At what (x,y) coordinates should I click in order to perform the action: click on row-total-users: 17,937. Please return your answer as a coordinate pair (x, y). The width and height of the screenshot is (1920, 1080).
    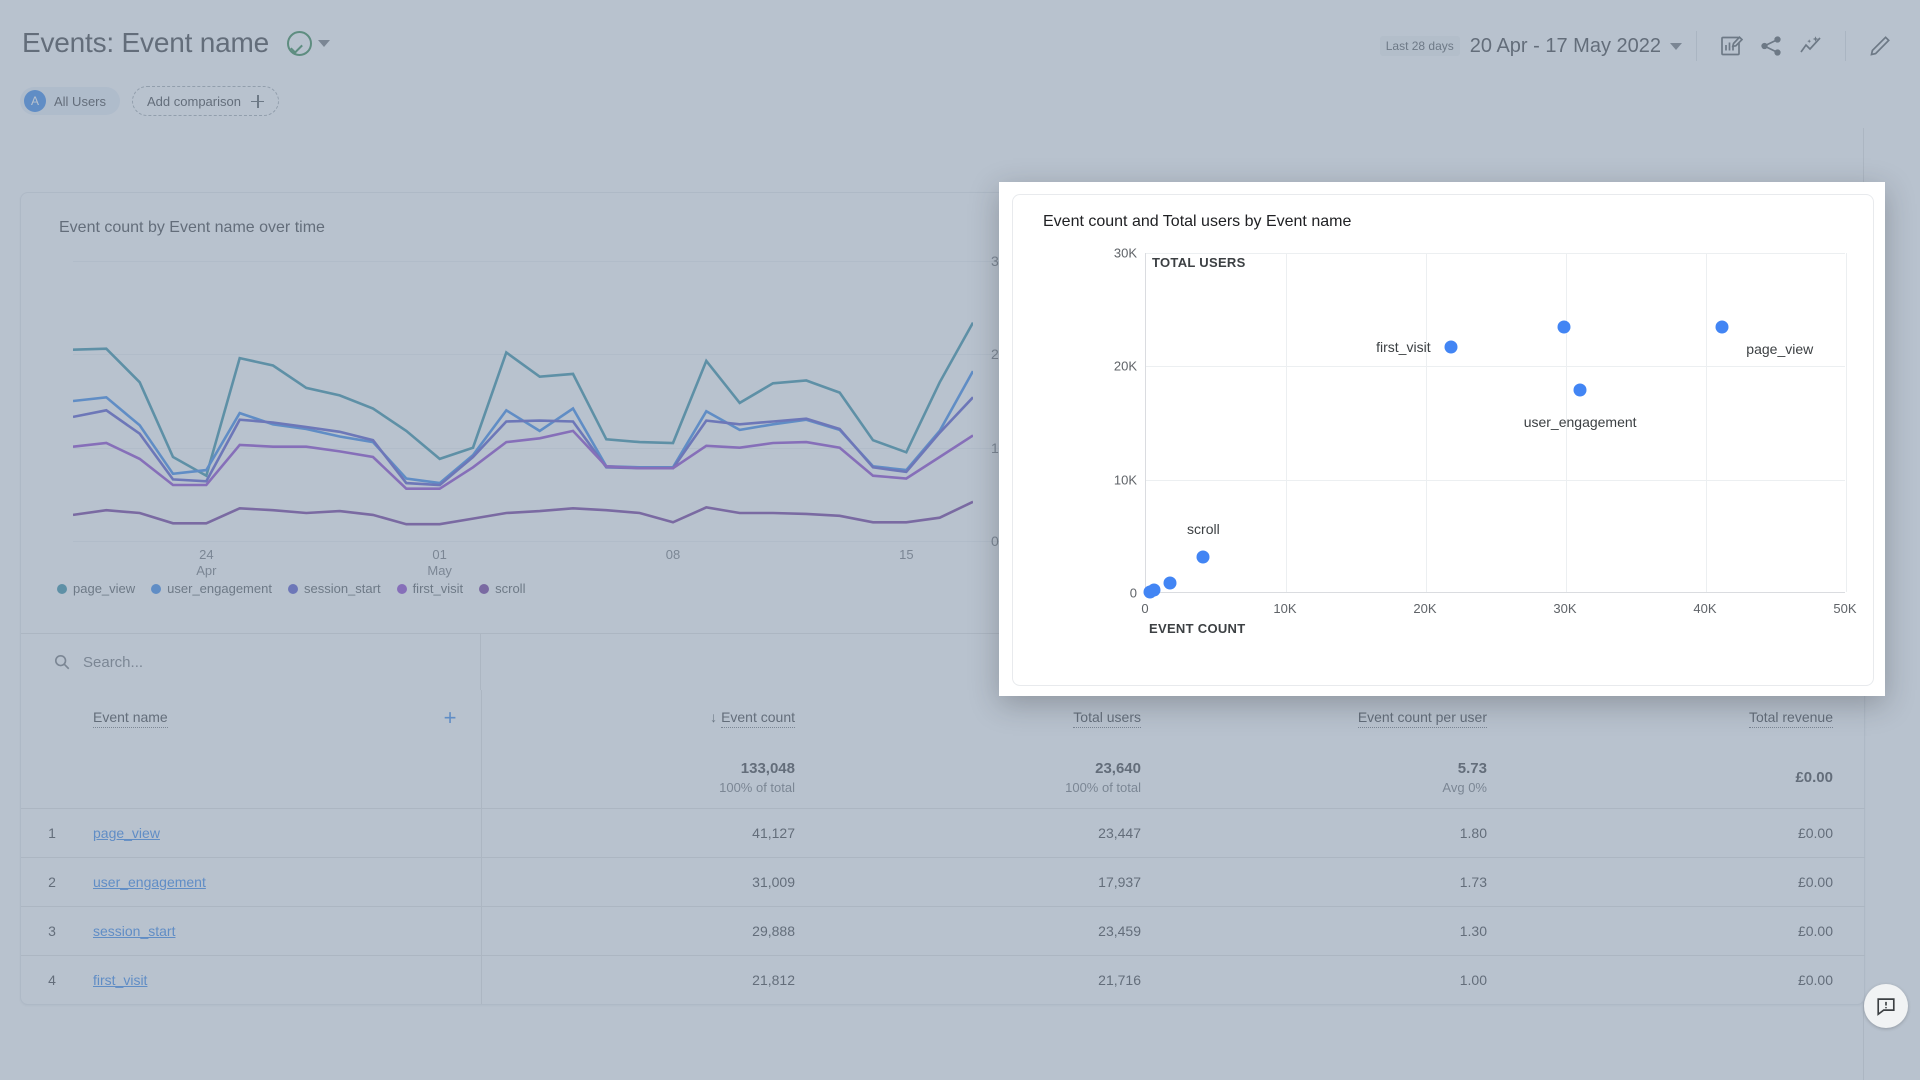
    Looking at the image, I should click on (1000, 882).